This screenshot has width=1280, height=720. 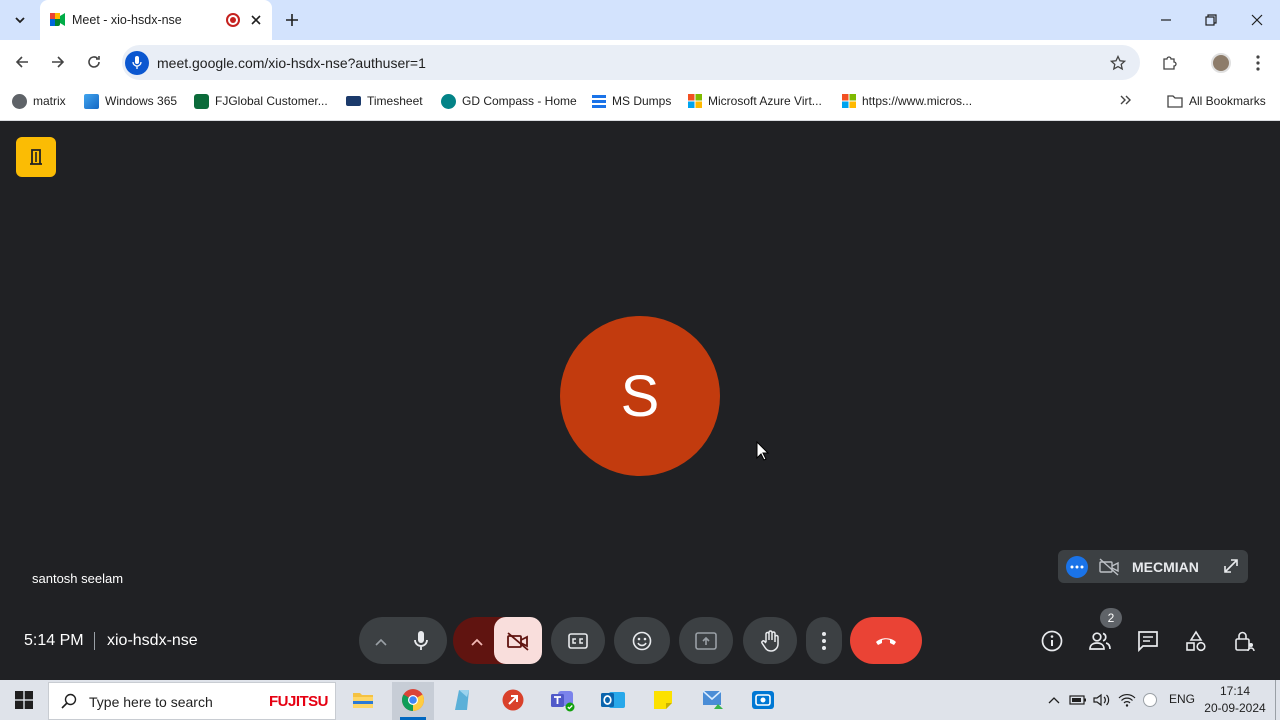 I want to click on tile-name: MECMIAN, so click(x=1165, y=567).